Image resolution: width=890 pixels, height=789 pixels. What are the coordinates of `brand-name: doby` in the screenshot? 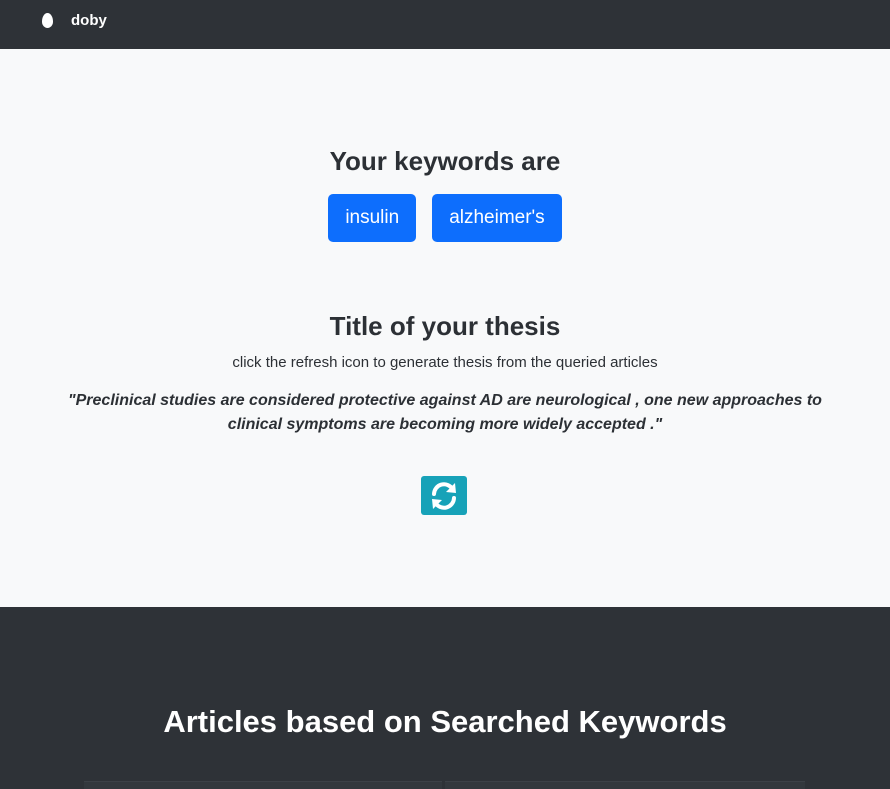 It's located at (89, 20).